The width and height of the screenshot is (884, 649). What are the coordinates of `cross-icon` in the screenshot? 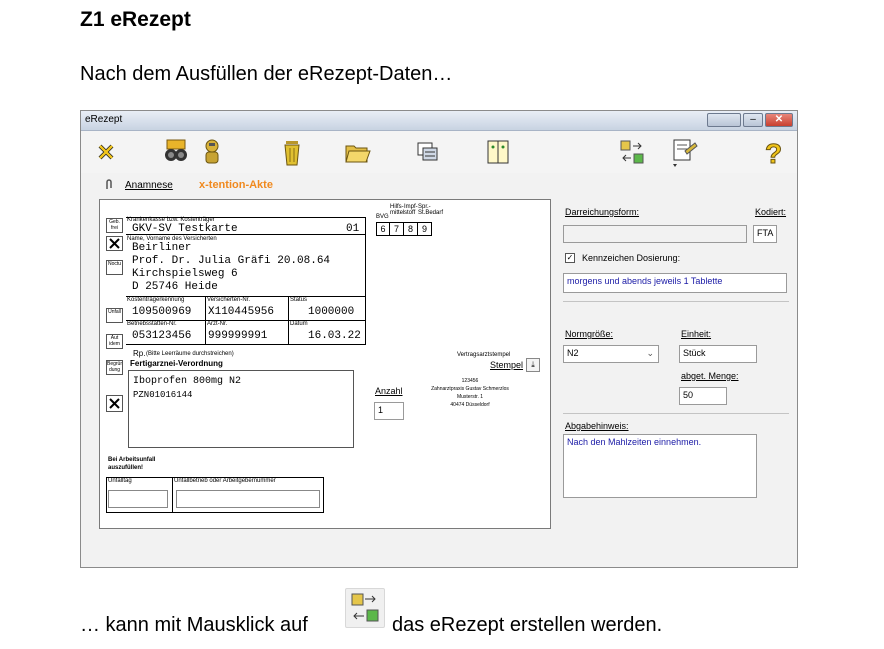 It's located at (114, 403).